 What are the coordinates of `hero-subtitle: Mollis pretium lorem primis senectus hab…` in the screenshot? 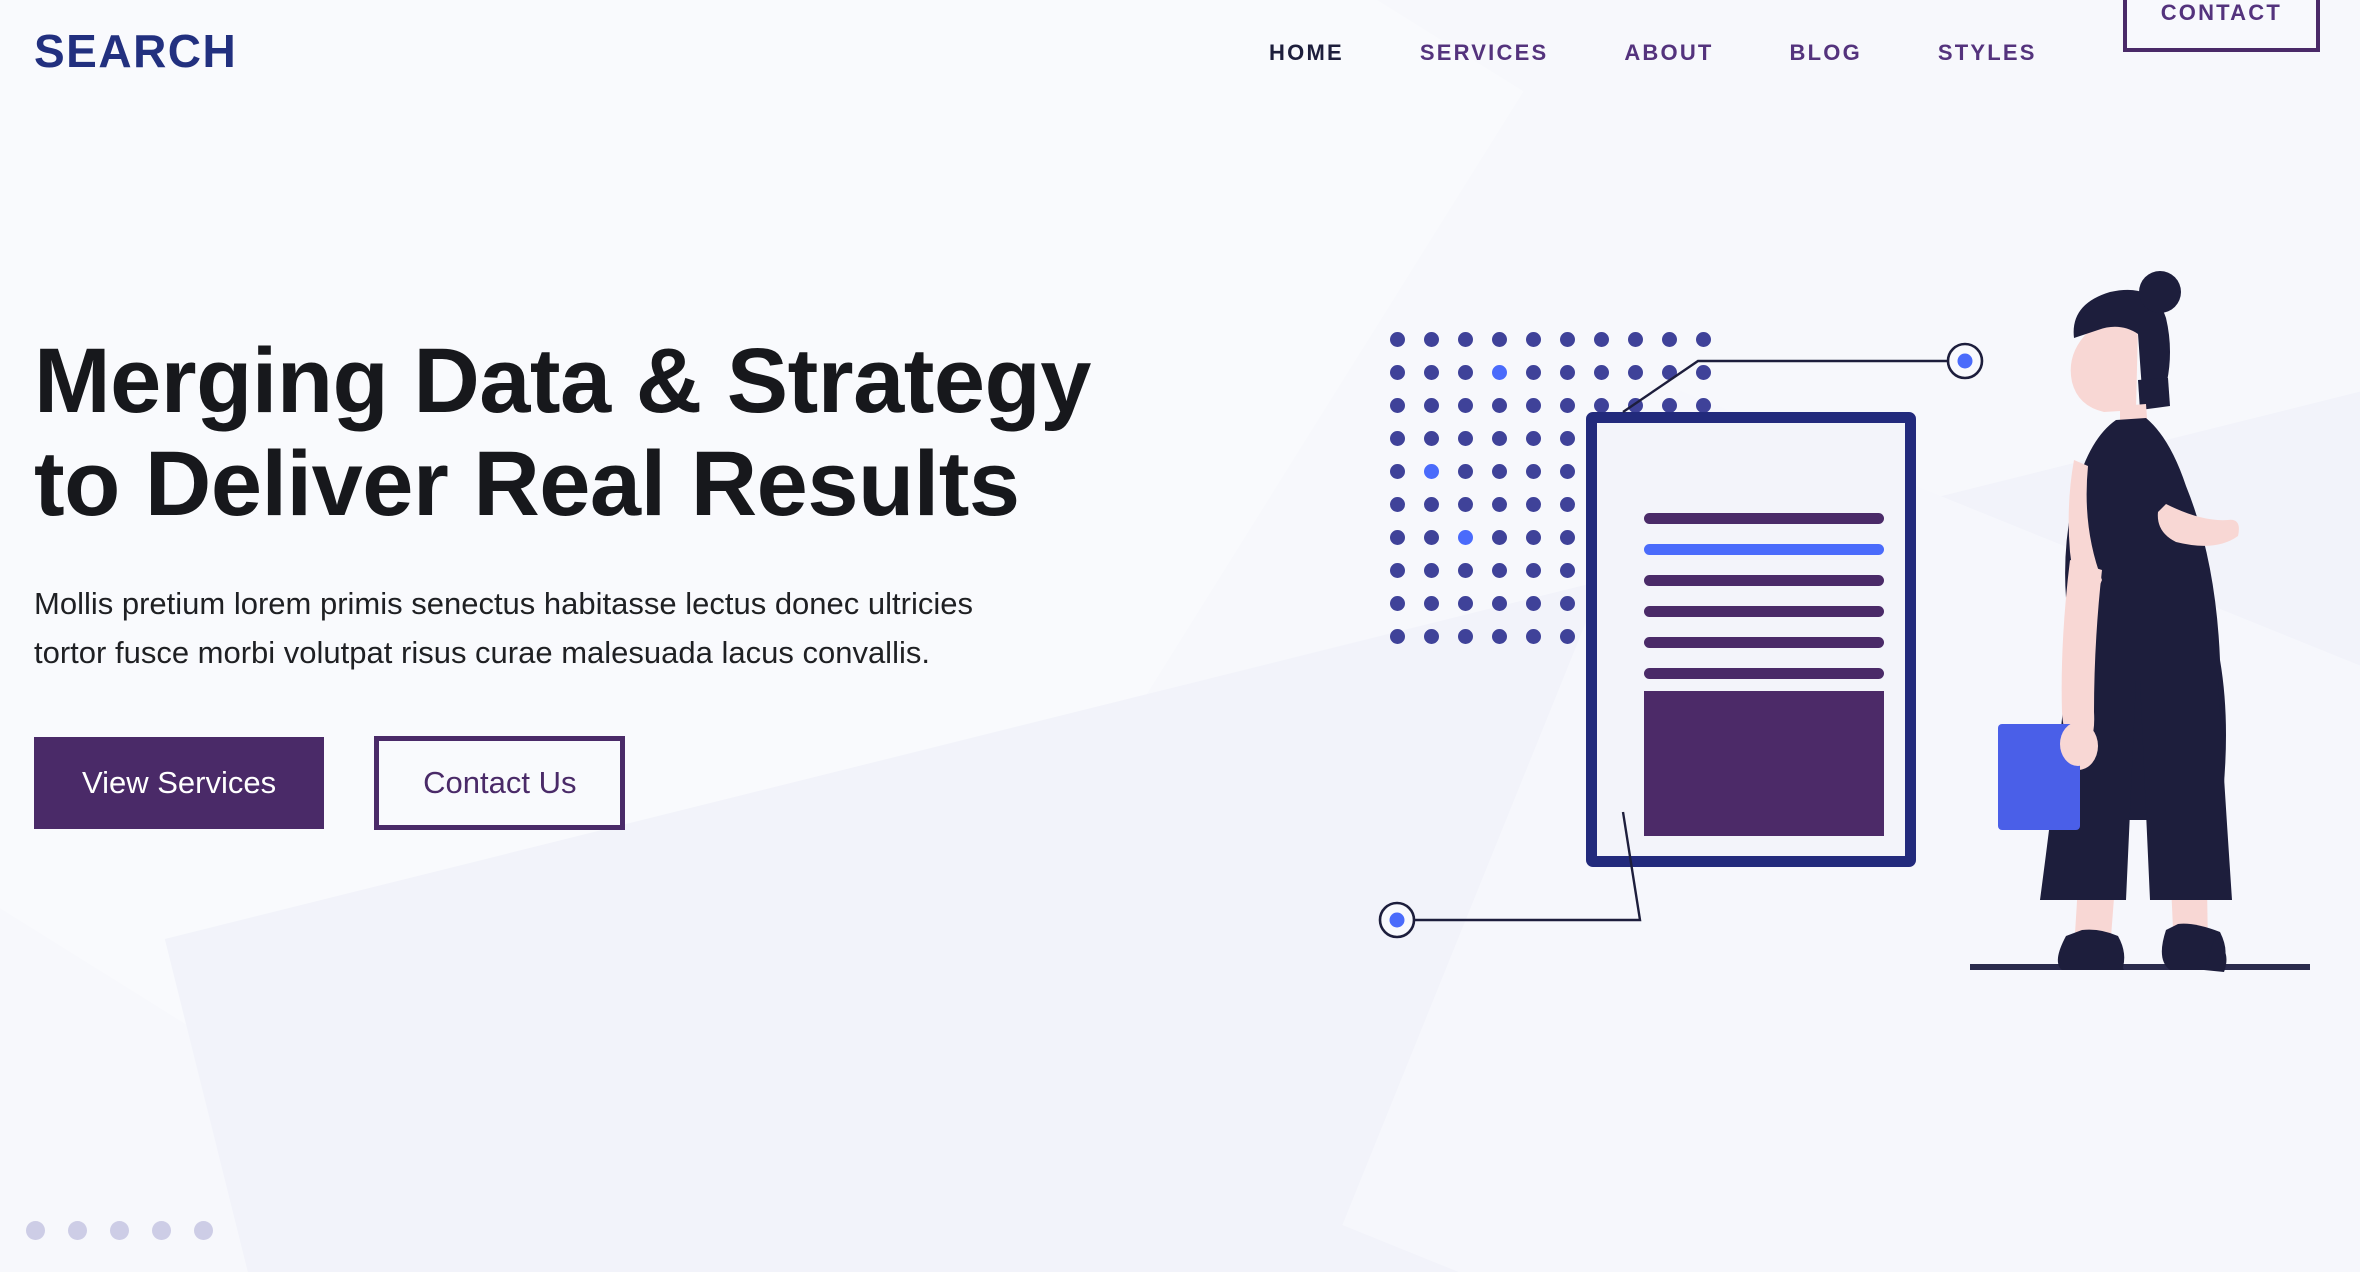 It's located at (594, 629).